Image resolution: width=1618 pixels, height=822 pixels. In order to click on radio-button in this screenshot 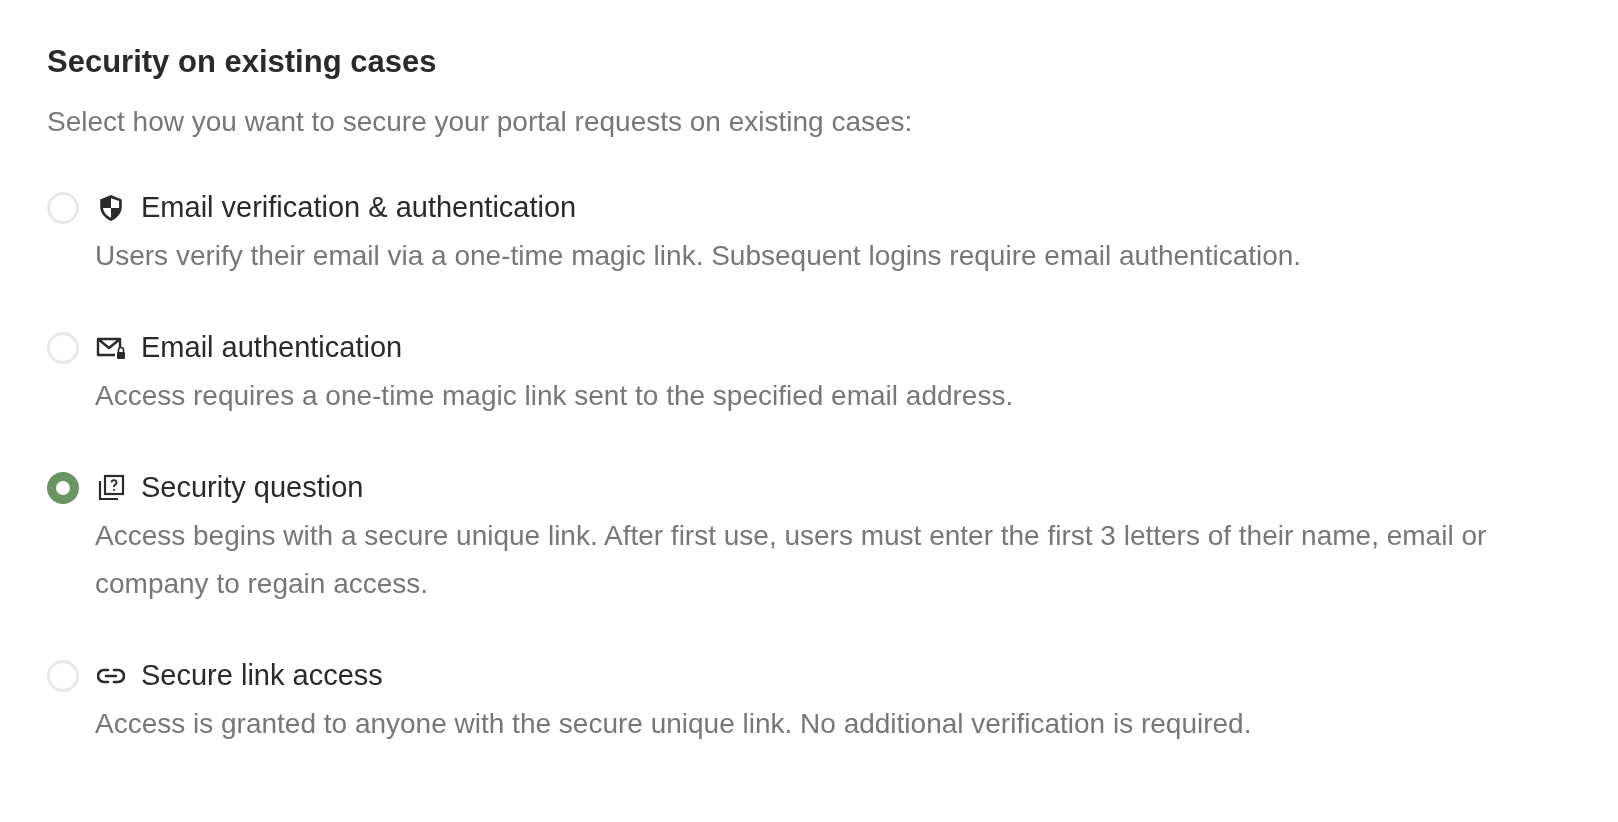, I will do `click(63, 488)`.